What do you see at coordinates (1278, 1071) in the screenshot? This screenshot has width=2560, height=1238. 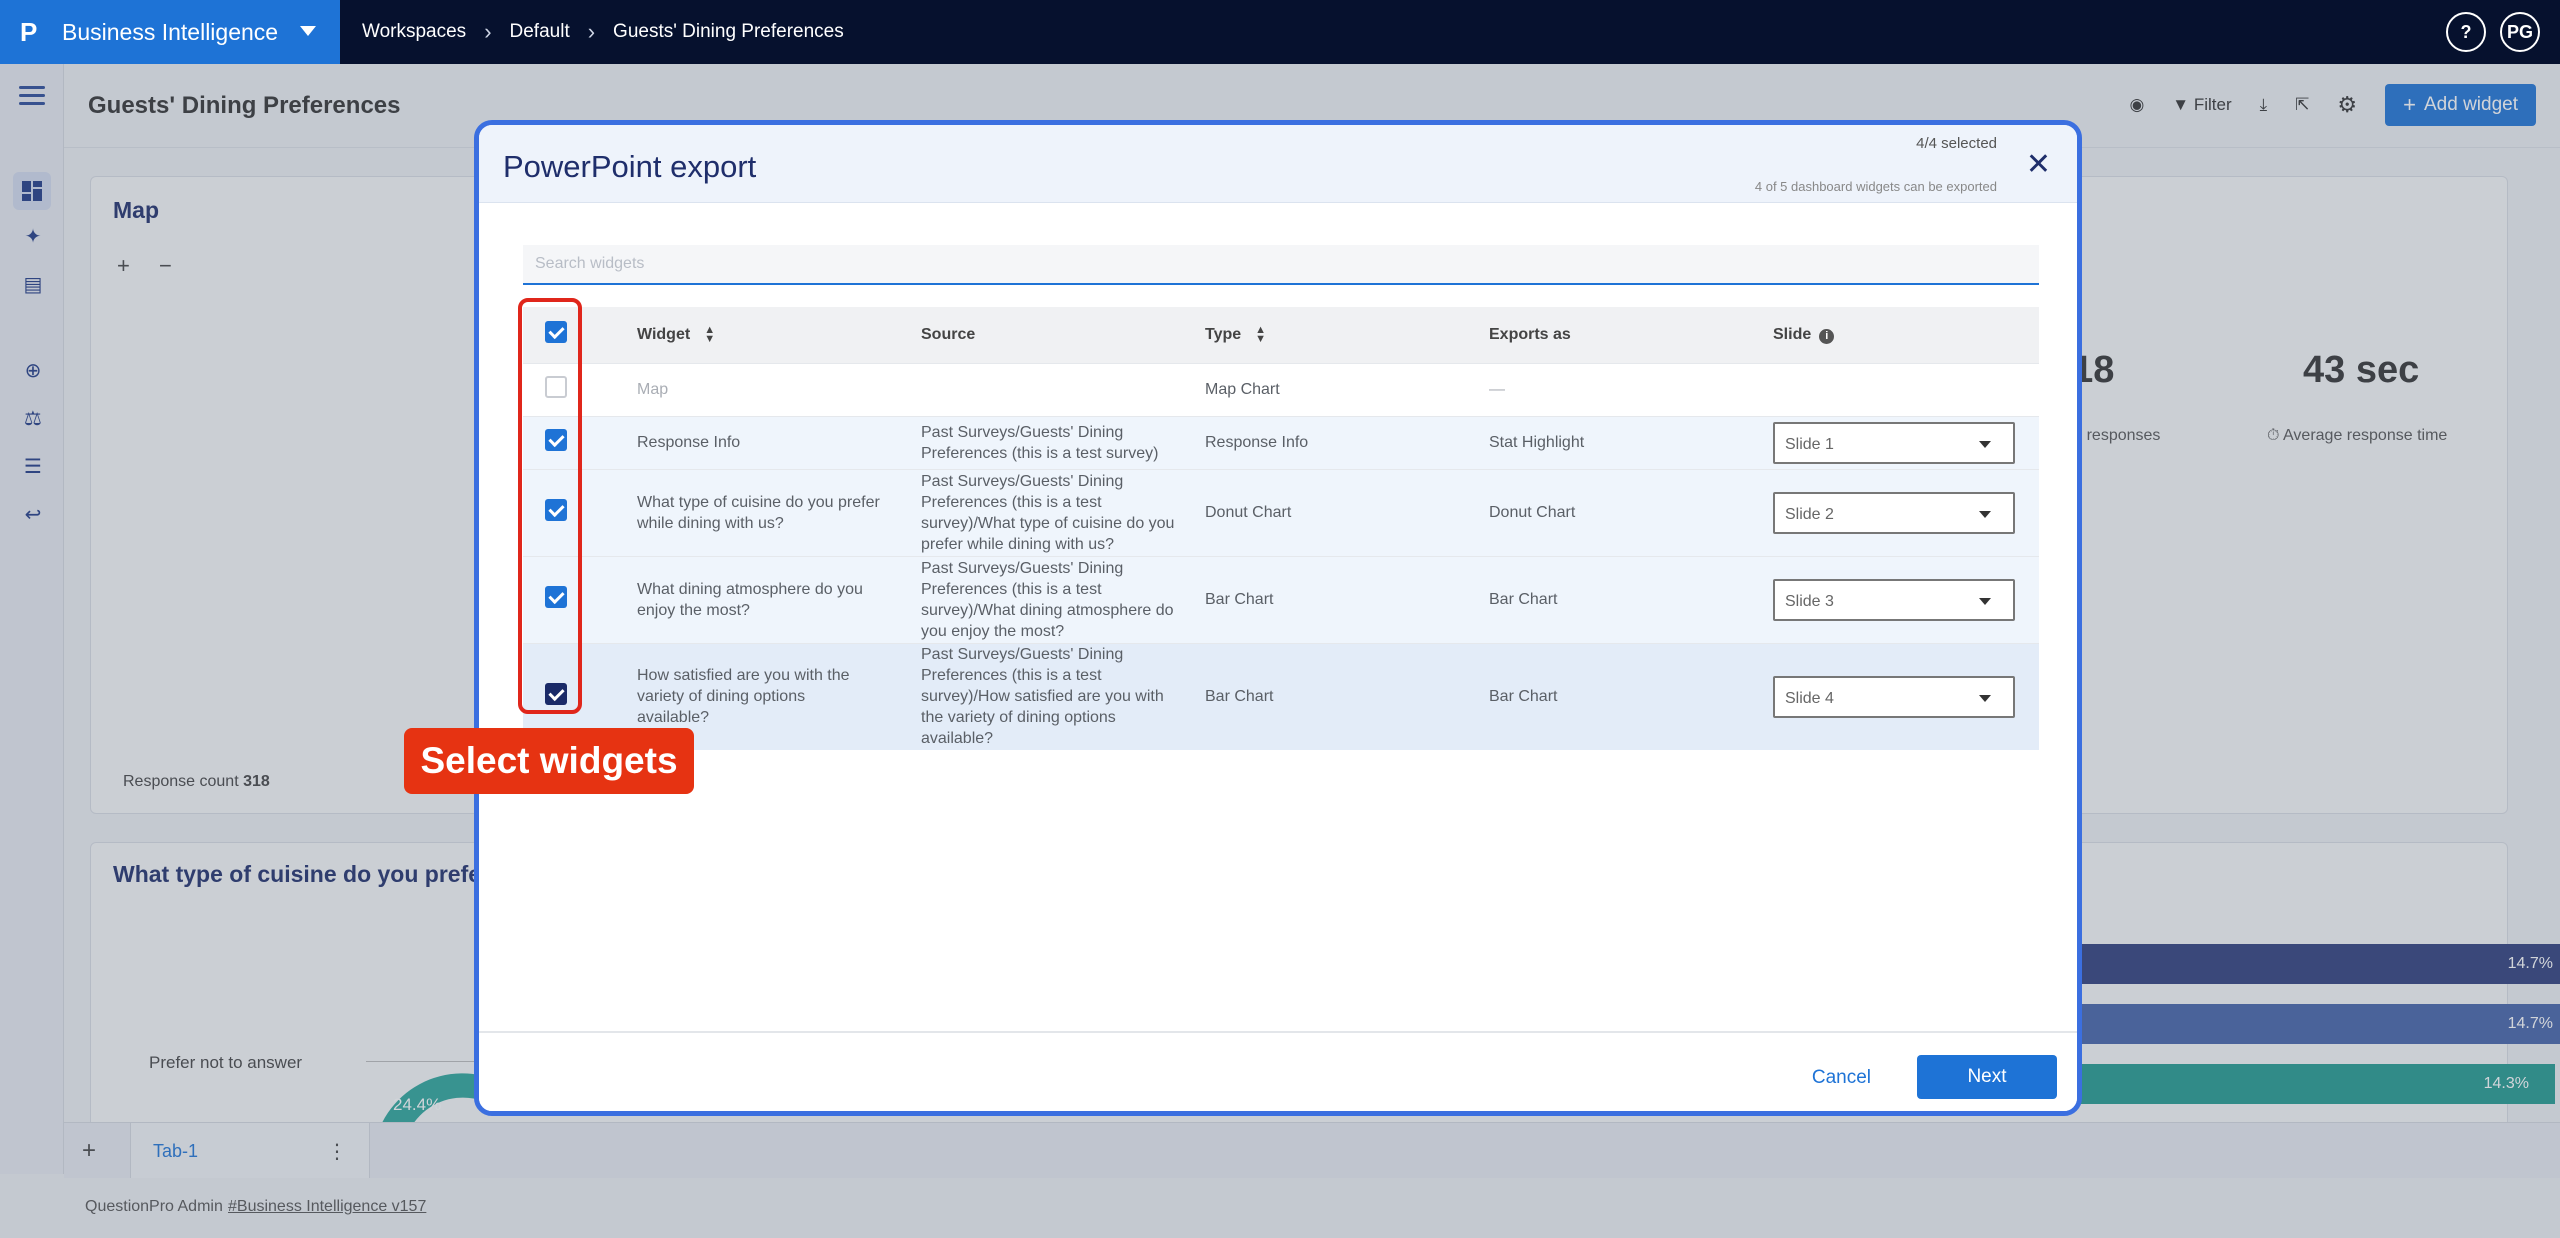 I see `modal-footer: Cancel Next` at bounding box center [1278, 1071].